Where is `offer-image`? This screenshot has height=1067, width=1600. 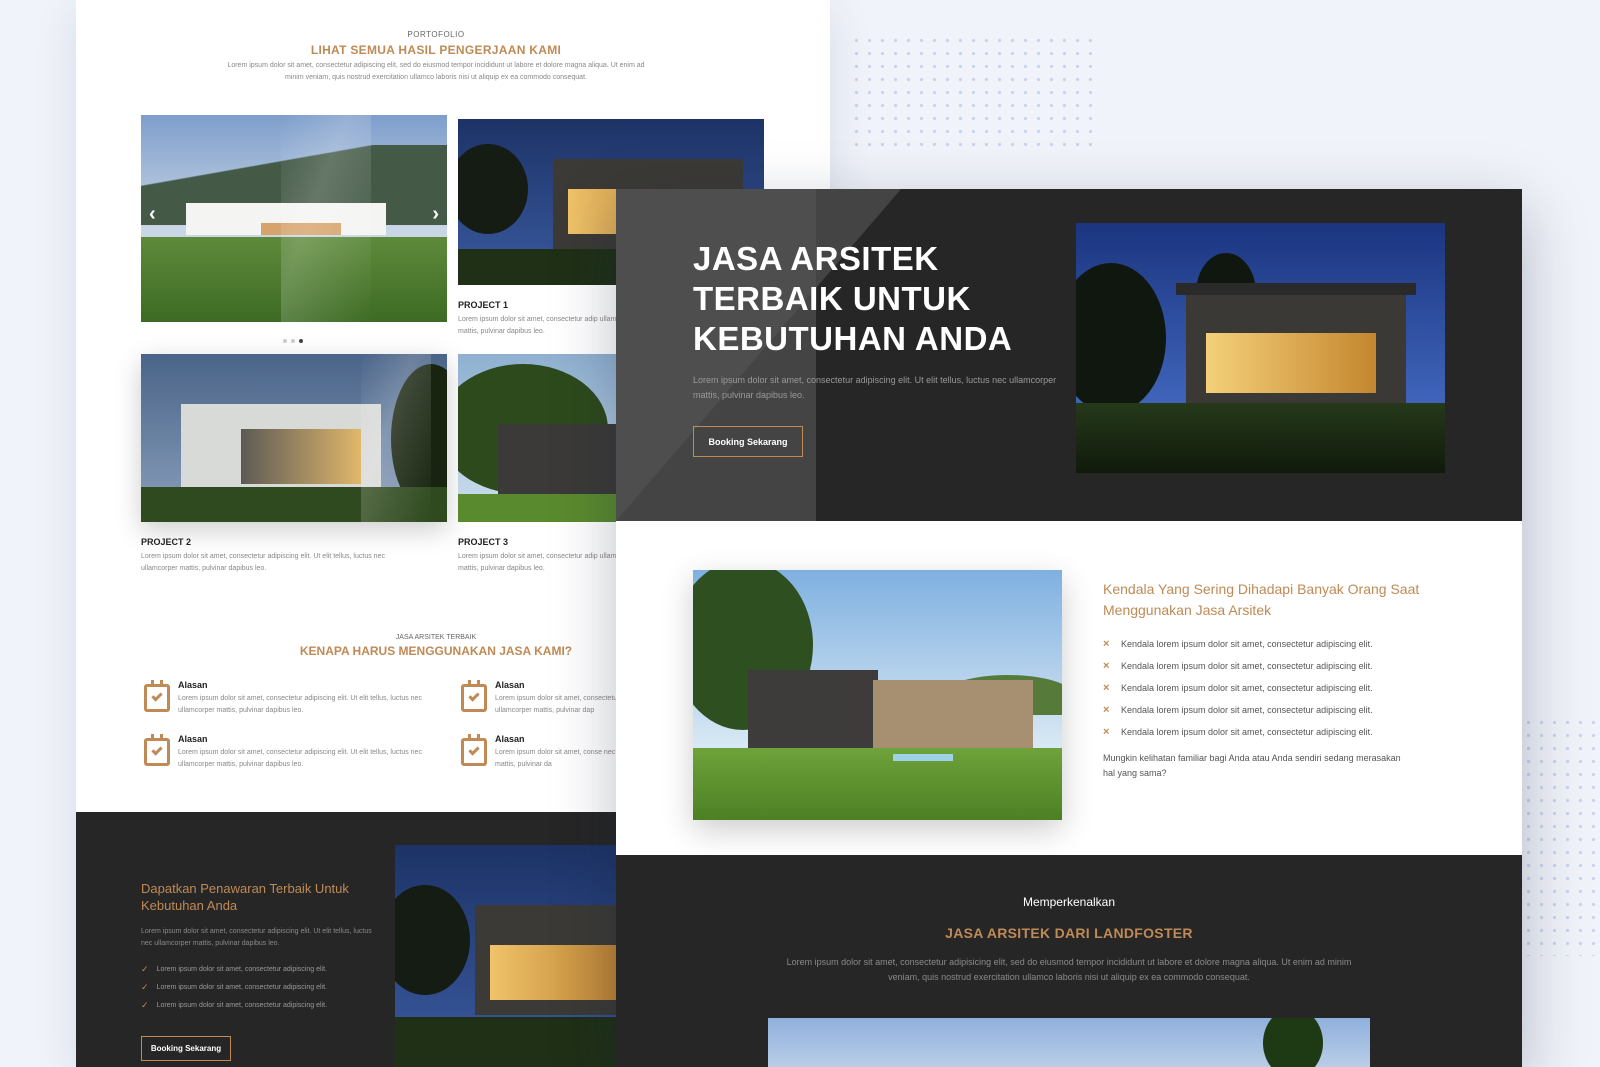 offer-image is located at coordinates (515, 956).